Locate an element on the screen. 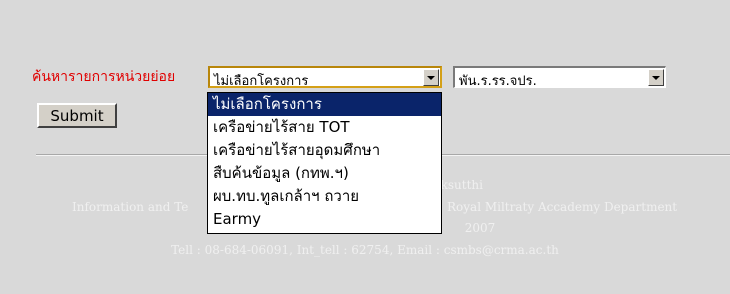  unit-select-value: พัน.ร.รร.จปร. is located at coordinates (498, 81).